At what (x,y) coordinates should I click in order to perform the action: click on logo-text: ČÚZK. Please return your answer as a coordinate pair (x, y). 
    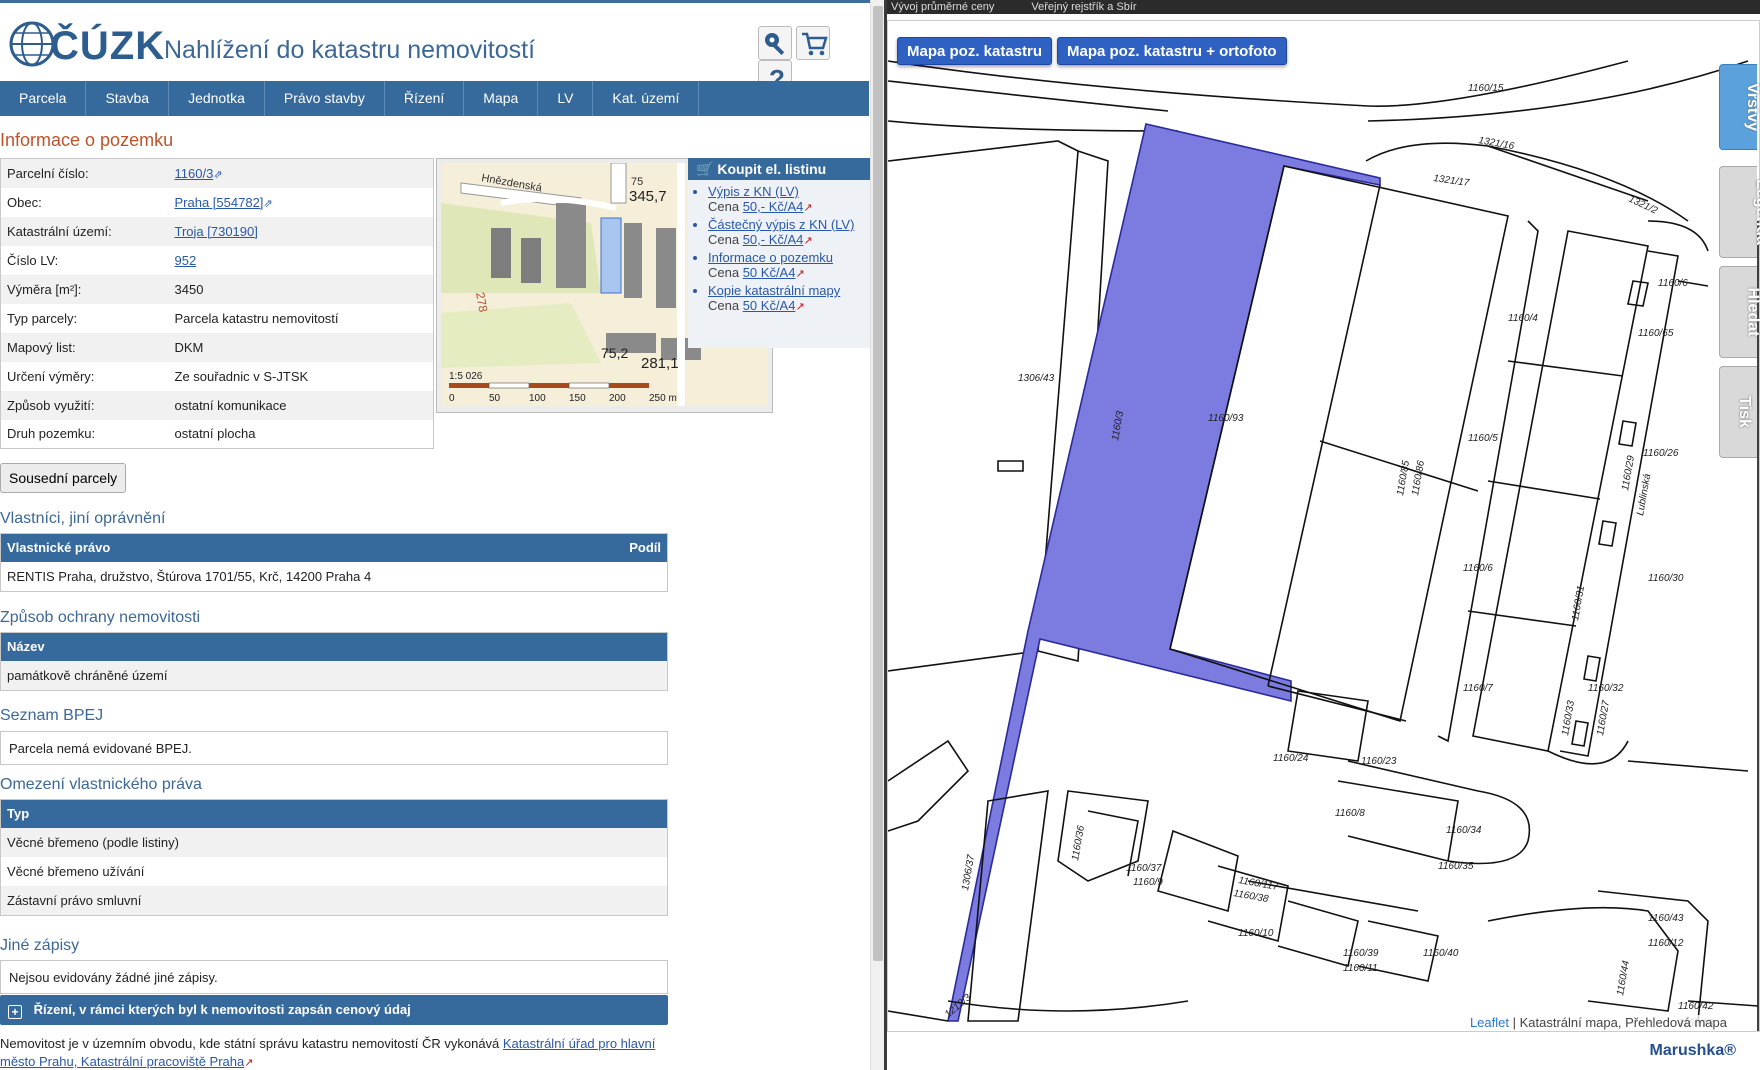
    Looking at the image, I should click on (108, 46).